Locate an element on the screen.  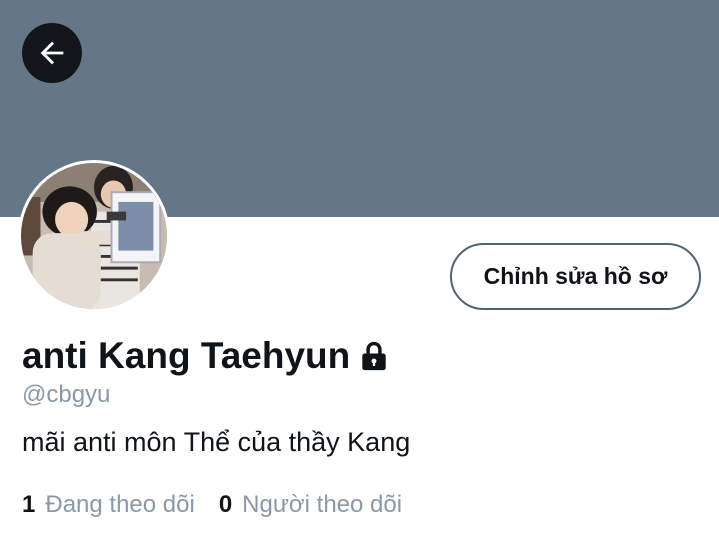
name-row: anti Kang Taehyun is located at coordinates (205, 356).